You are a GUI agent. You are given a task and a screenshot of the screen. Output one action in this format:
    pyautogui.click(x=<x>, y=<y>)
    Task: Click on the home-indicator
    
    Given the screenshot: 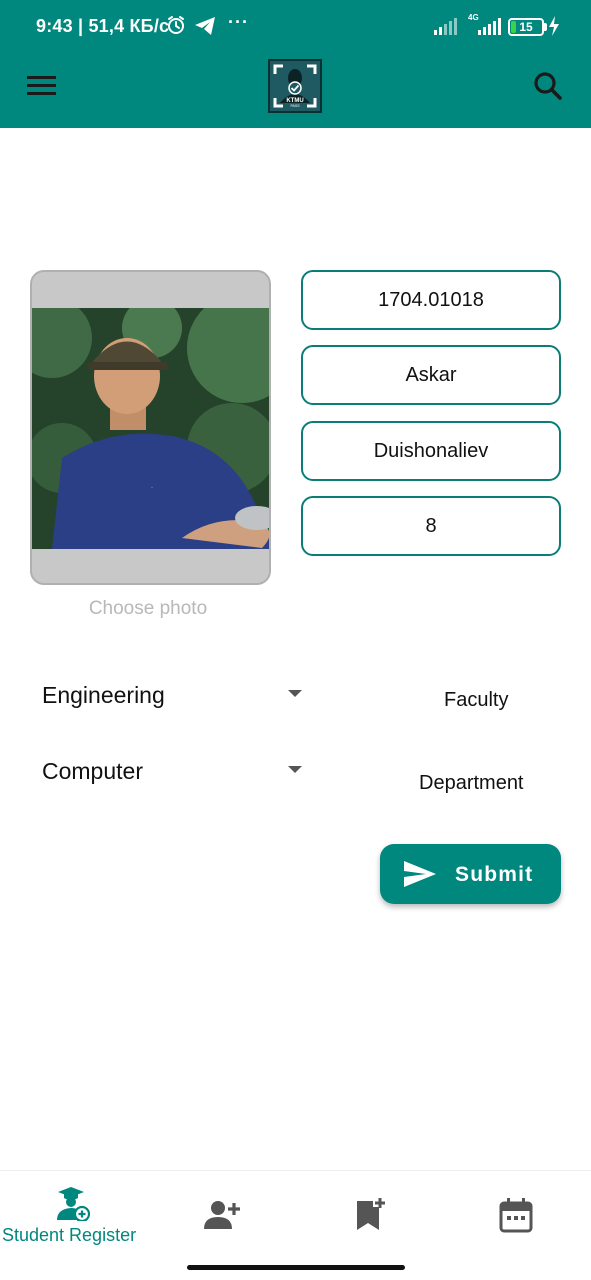 What is the action you would take?
    pyautogui.click(x=296, y=1267)
    